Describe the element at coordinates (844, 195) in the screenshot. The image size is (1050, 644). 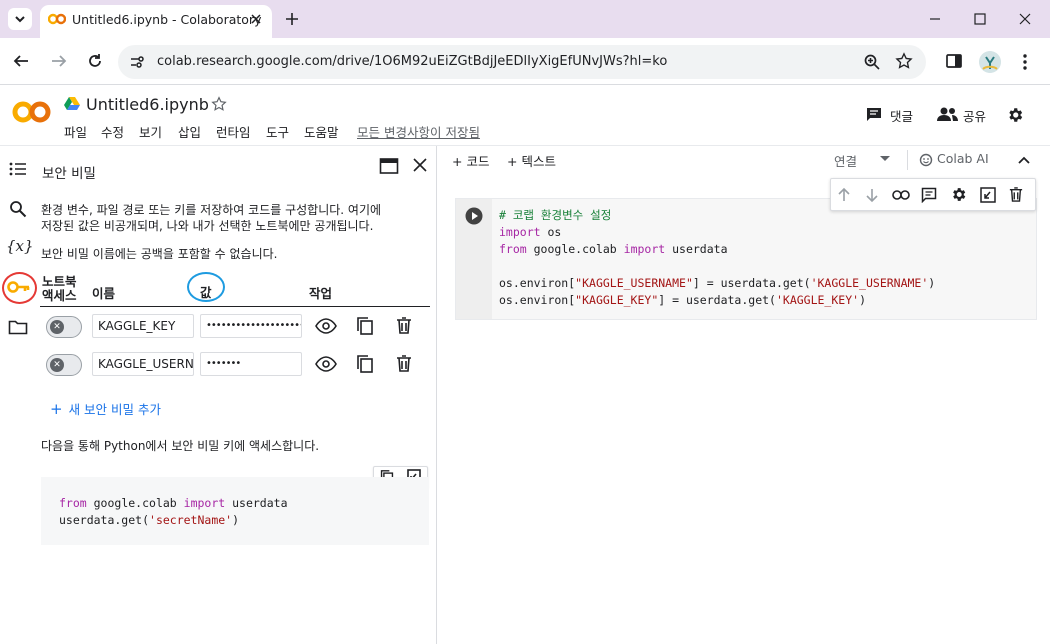
I see `move-up-arrow-icon` at that location.